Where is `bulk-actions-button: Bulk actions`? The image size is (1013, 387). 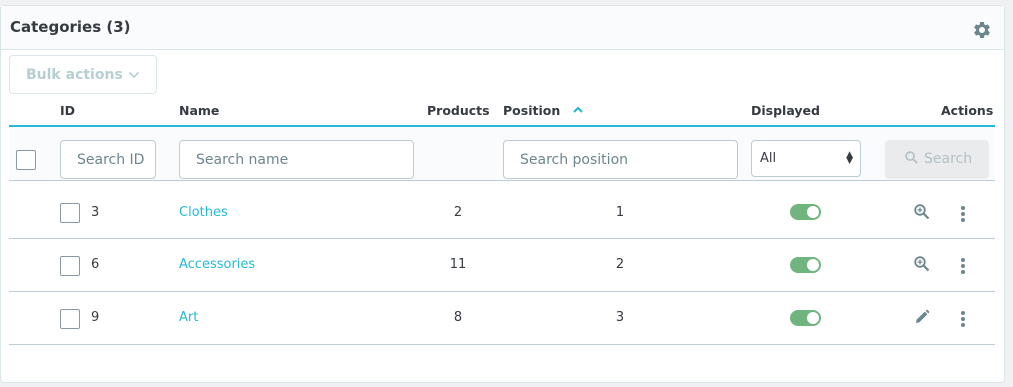
bulk-actions-button: Bulk actions is located at coordinates (83, 74).